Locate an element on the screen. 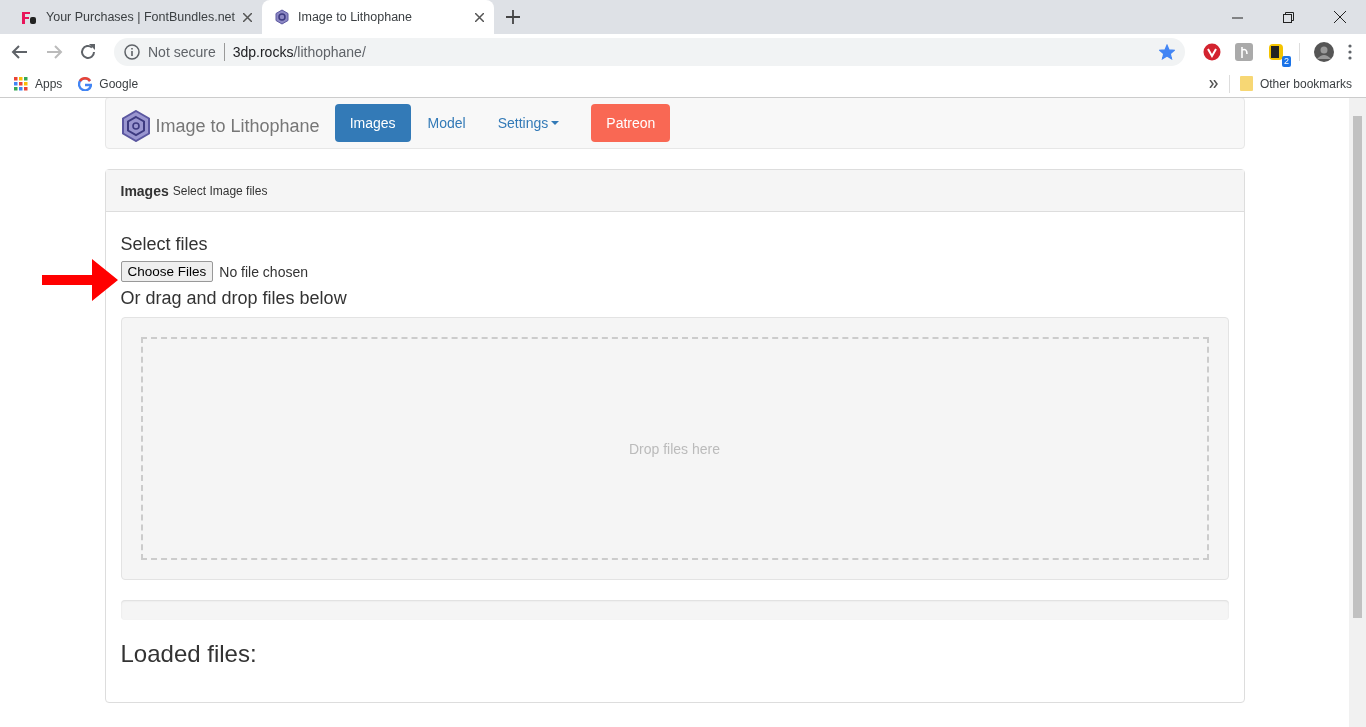  nav-tab: Images is located at coordinates (372, 123).